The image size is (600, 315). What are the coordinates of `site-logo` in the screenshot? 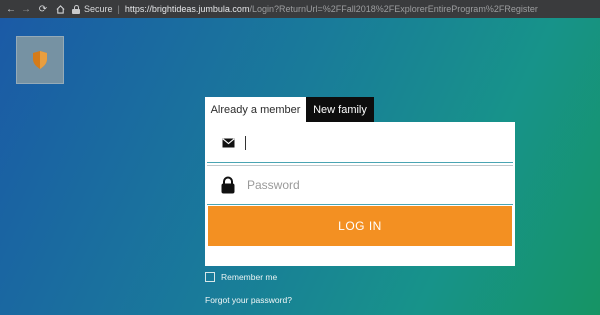 It's located at (40, 60).